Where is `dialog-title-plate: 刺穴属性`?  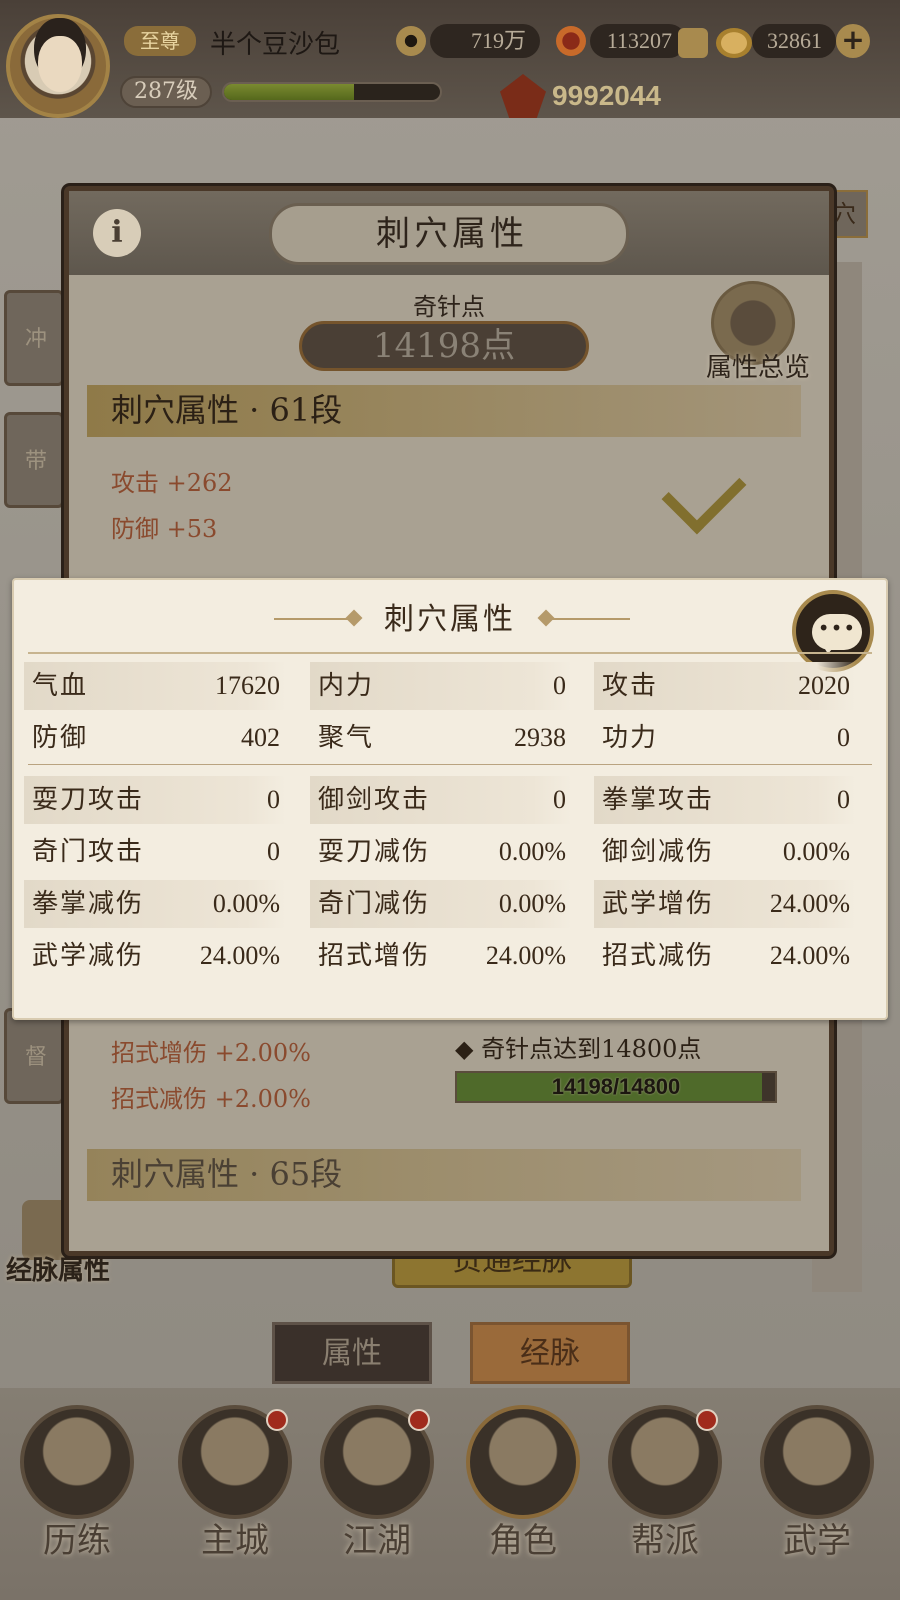 dialog-title-plate: 刺穴属性 is located at coordinates (449, 234).